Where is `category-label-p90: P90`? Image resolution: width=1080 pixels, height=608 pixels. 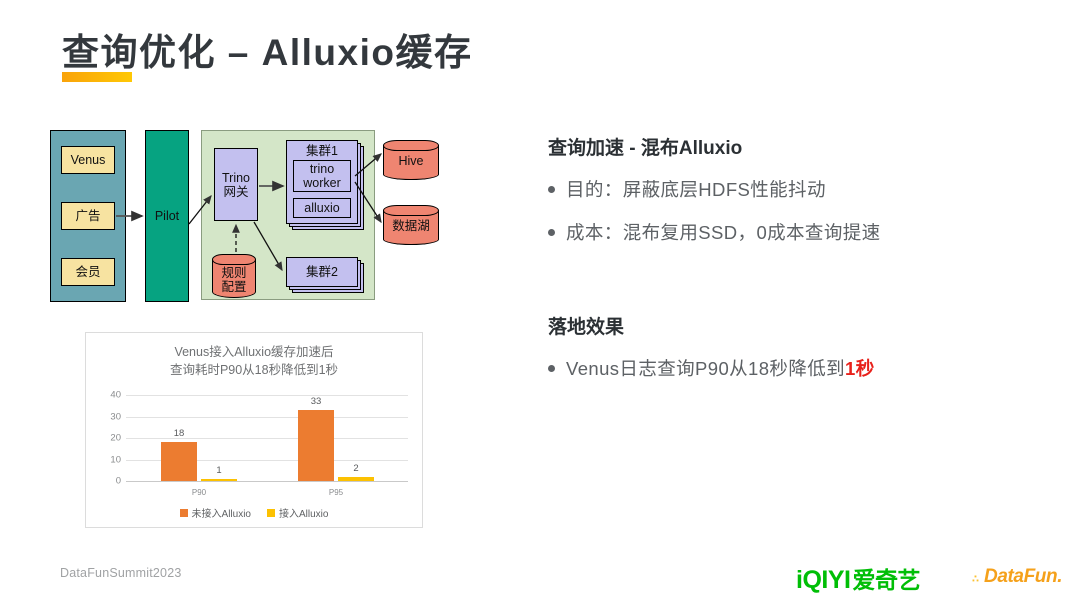
category-label-p90: P90 is located at coordinates (199, 492).